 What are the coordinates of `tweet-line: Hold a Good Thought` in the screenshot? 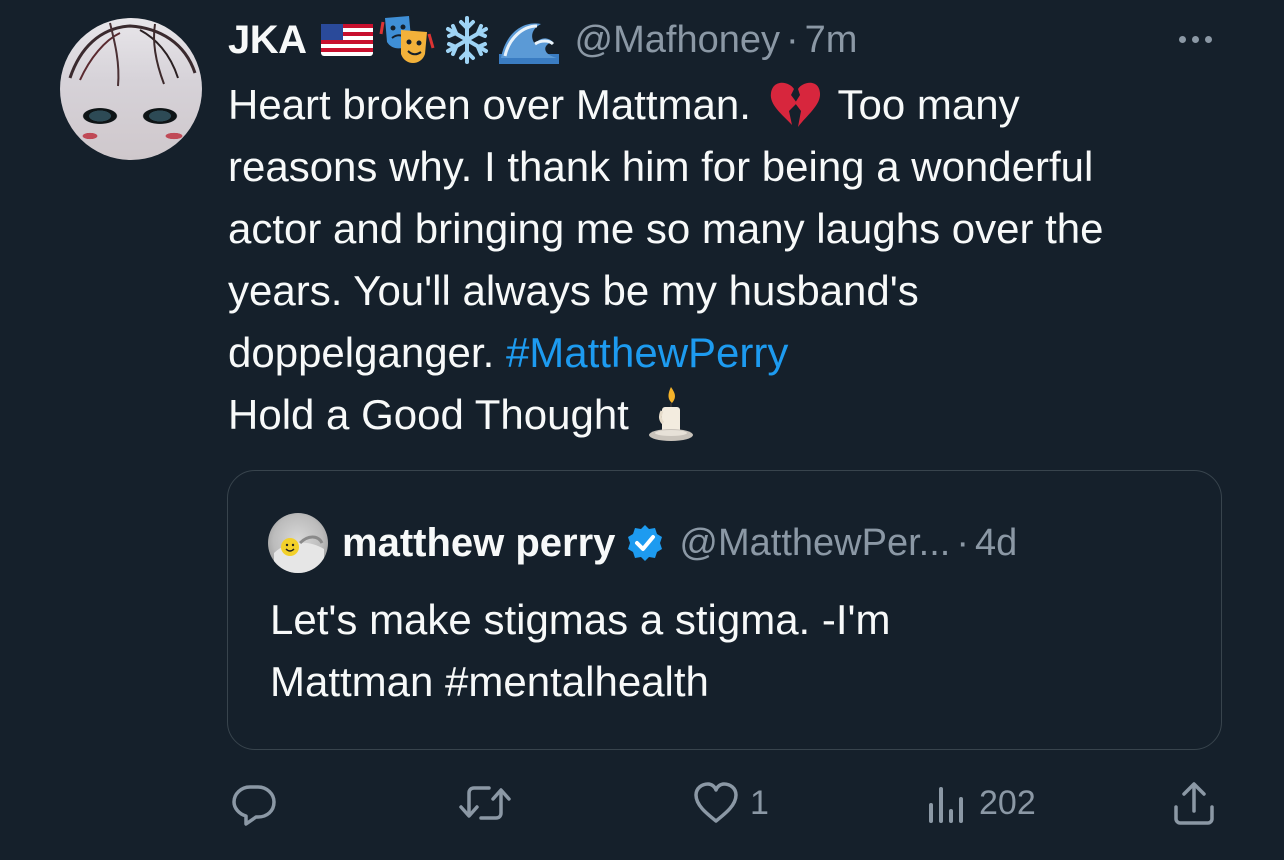 It's located at (738, 415).